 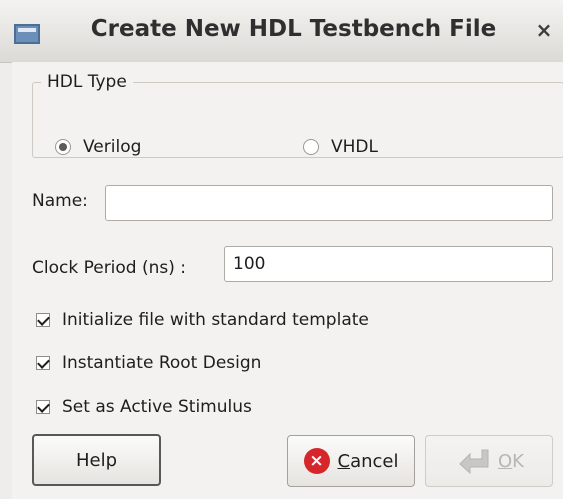 I want to click on checkbox-initialize-template: Initialize file with standard template, so click(x=202, y=320).